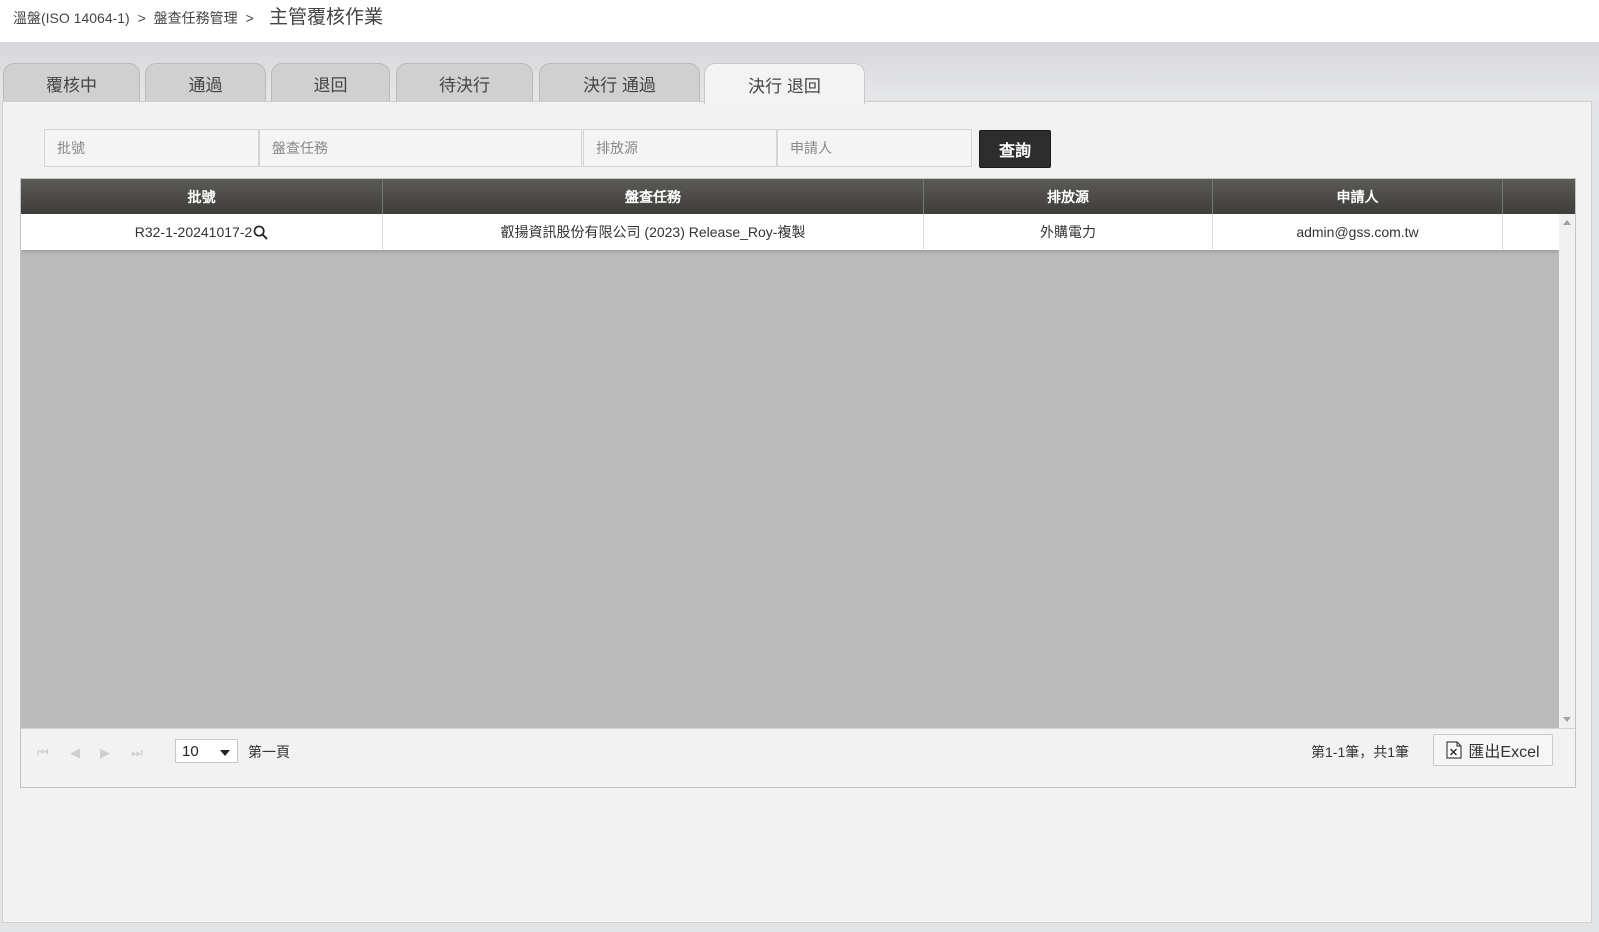 The height and width of the screenshot is (932, 1599). What do you see at coordinates (1567, 471) in the screenshot?
I see `grid-scrollbar` at bounding box center [1567, 471].